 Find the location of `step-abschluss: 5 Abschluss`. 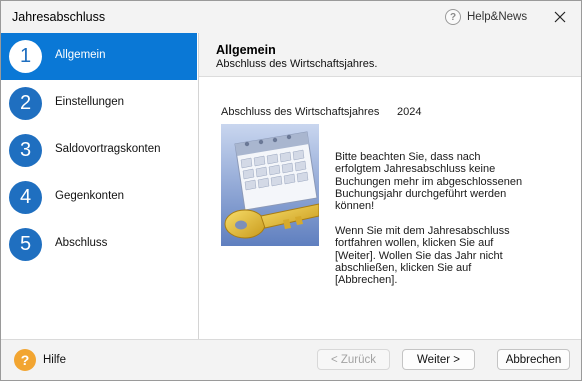

step-abschluss: 5 Abschluss is located at coordinates (99, 244).